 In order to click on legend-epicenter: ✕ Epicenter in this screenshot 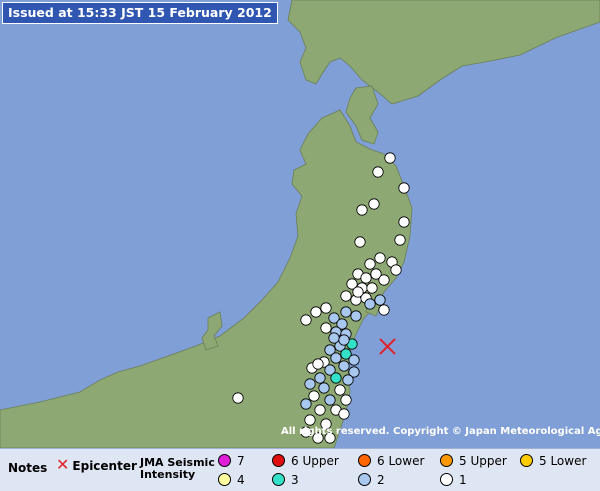, I will do `click(96, 464)`.